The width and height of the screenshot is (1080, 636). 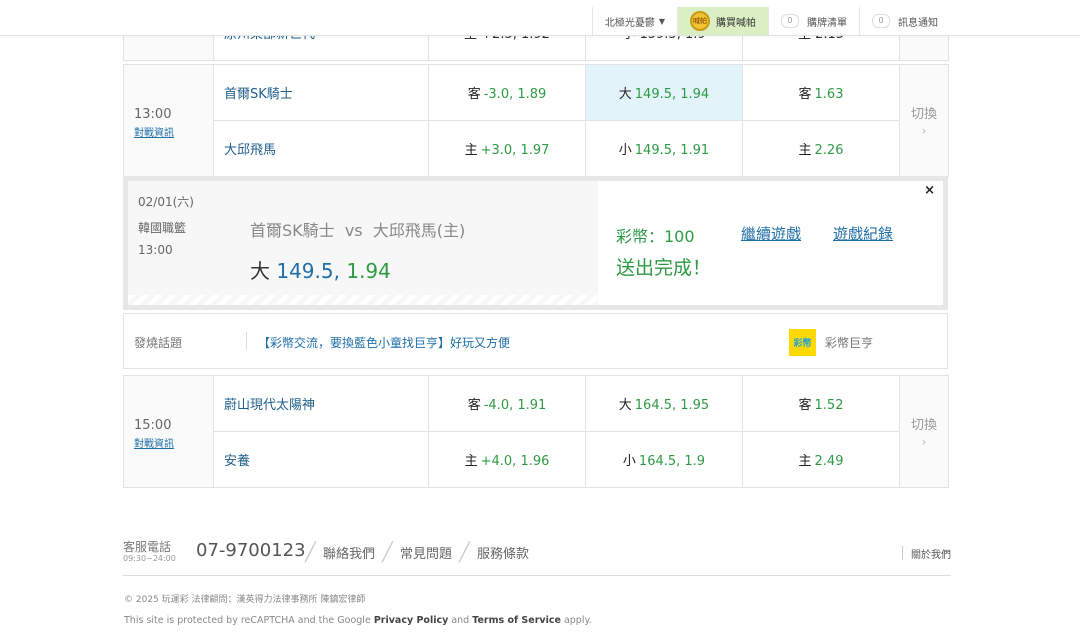 What do you see at coordinates (349, 552) in the screenshot?
I see `contact-link: 聯絡我們` at bounding box center [349, 552].